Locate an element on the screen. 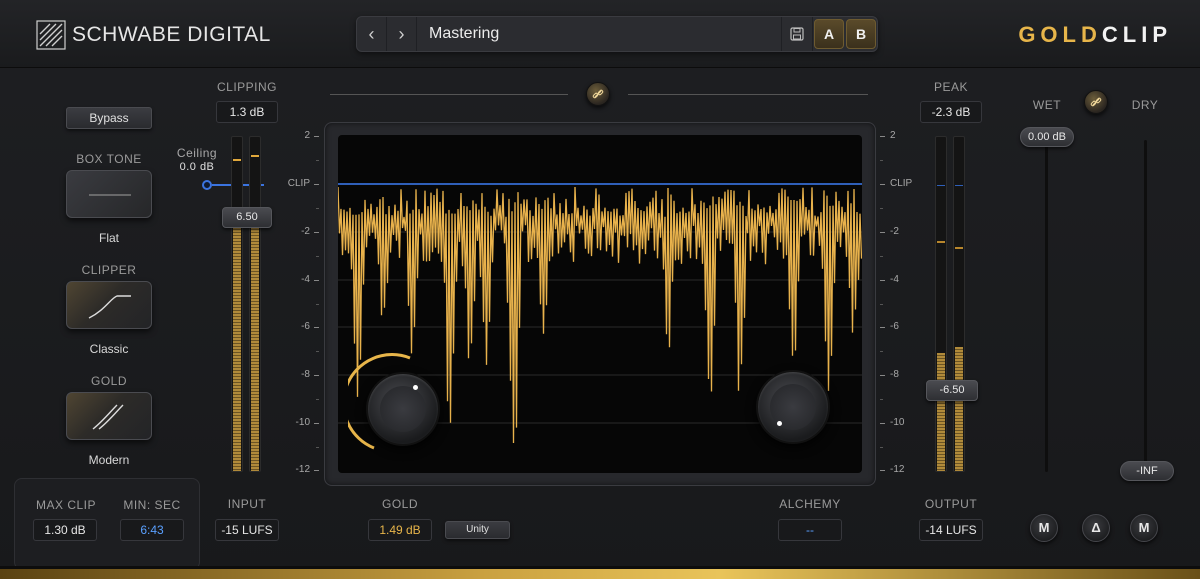 This screenshot has height=579, width=1200. gold-value: 1.49 dB is located at coordinates (400, 530).